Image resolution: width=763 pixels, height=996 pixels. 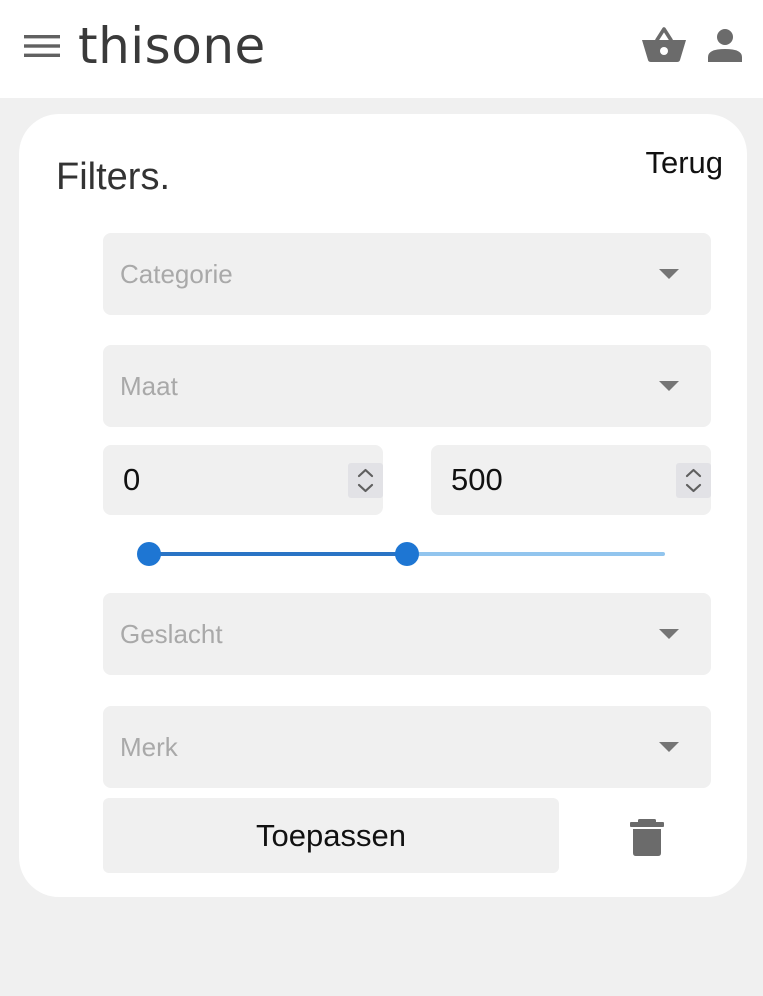 What do you see at coordinates (149, 386) in the screenshot?
I see `size-placeholder: Maat` at bounding box center [149, 386].